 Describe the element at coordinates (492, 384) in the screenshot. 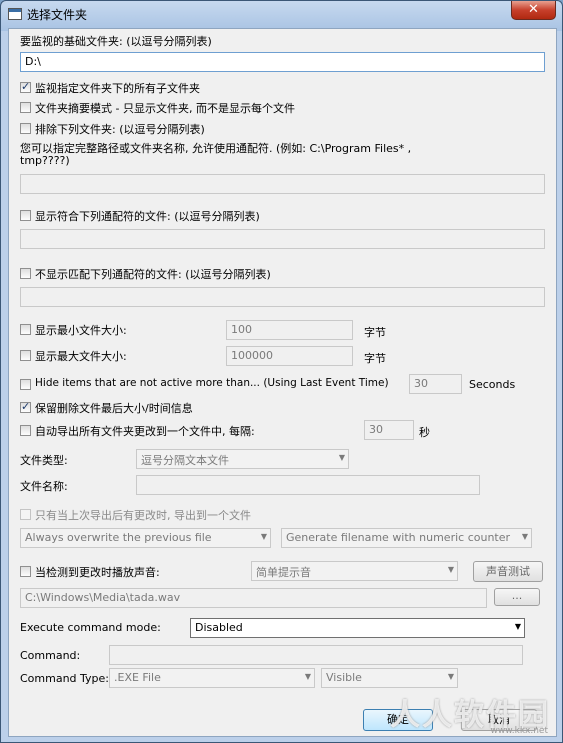

I see `hide-inactive-unit: Seconds` at that location.